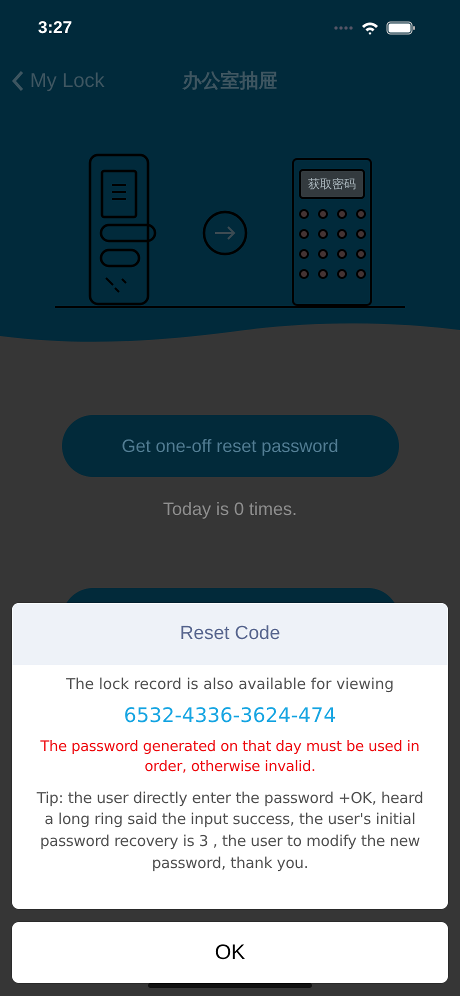  I want to click on arrow-circle-icon, so click(225, 233).